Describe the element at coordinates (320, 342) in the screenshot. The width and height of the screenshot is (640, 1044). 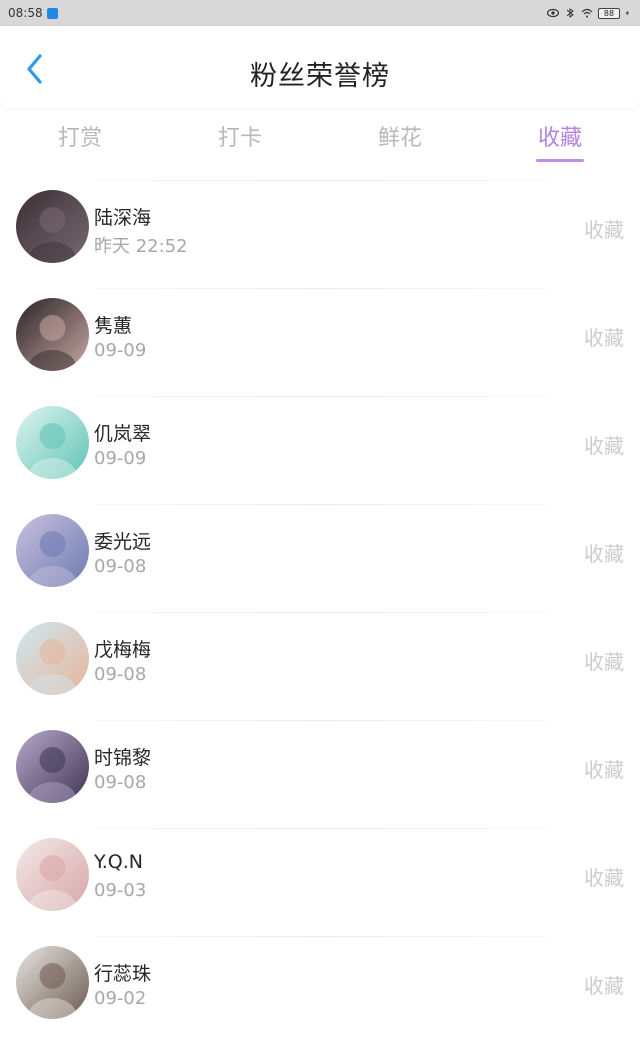
I see `list-item: 隽蕙 09-09 收藏` at that location.